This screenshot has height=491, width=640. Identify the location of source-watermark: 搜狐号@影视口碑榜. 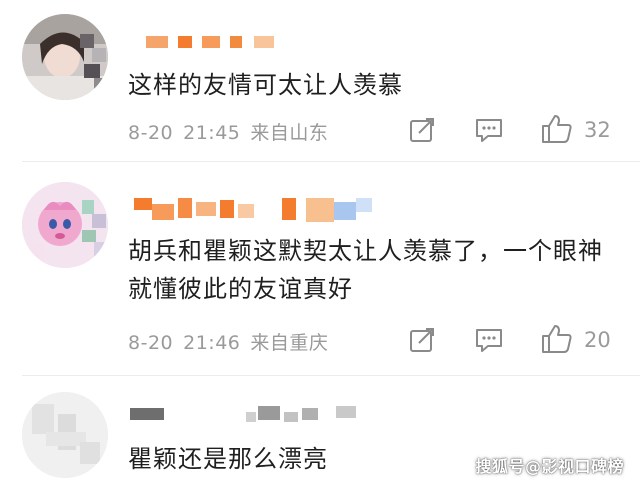
(549, 466).